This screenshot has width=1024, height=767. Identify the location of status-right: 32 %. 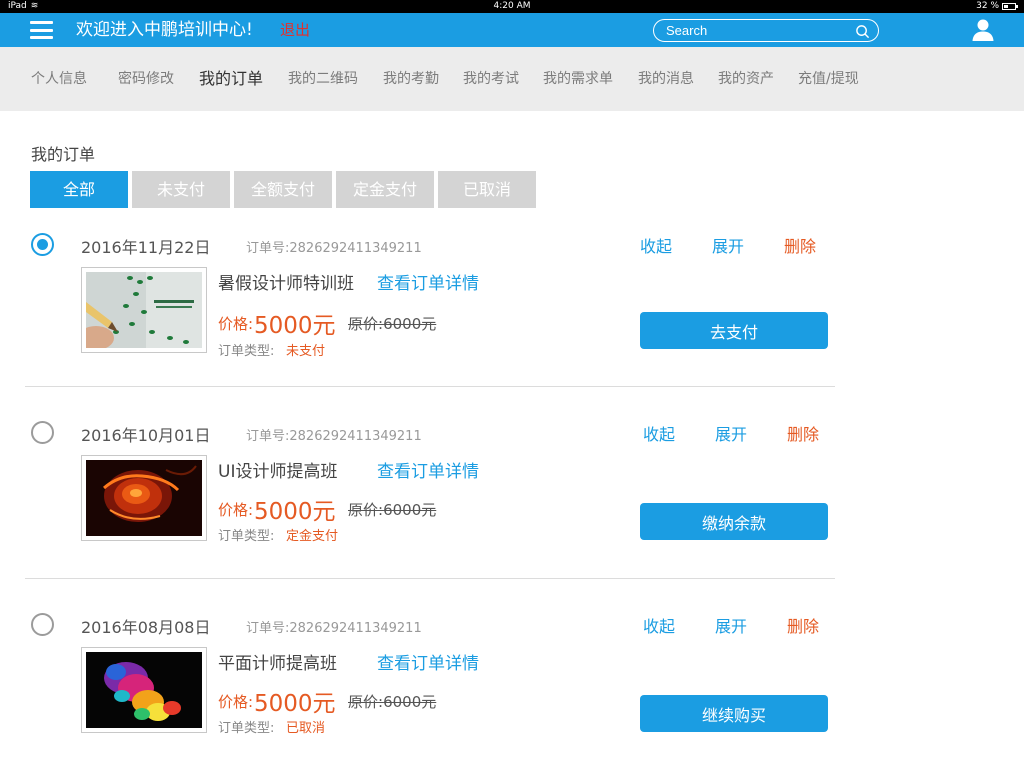
(997, 6).